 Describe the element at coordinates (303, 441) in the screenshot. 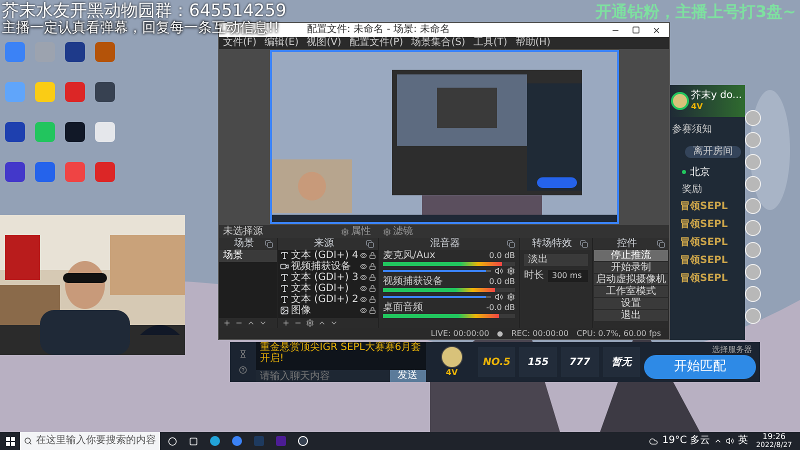

I see `app-icon` at that location.